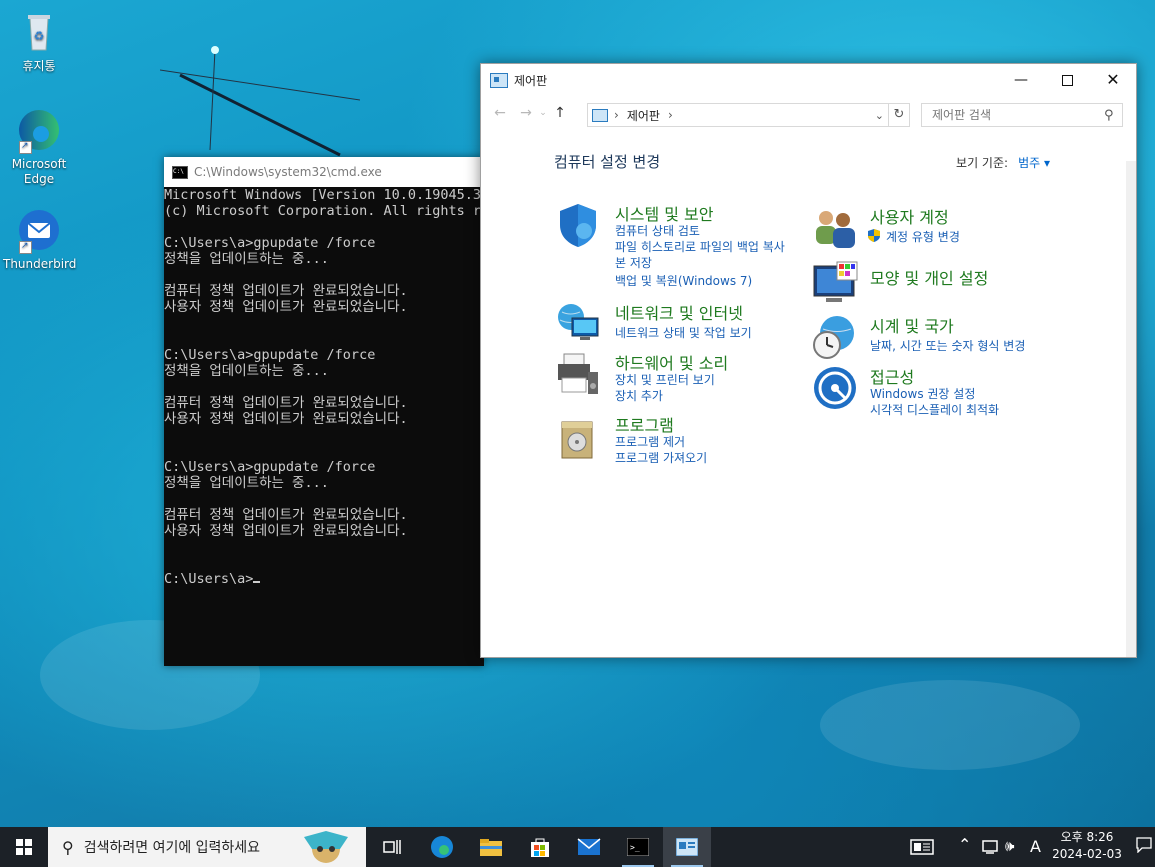  What do you see at coordinates (650, 441) in the screenshot?
I see `link-uninstall-program: 프로그램 제거` at bounding box center [650, 441].